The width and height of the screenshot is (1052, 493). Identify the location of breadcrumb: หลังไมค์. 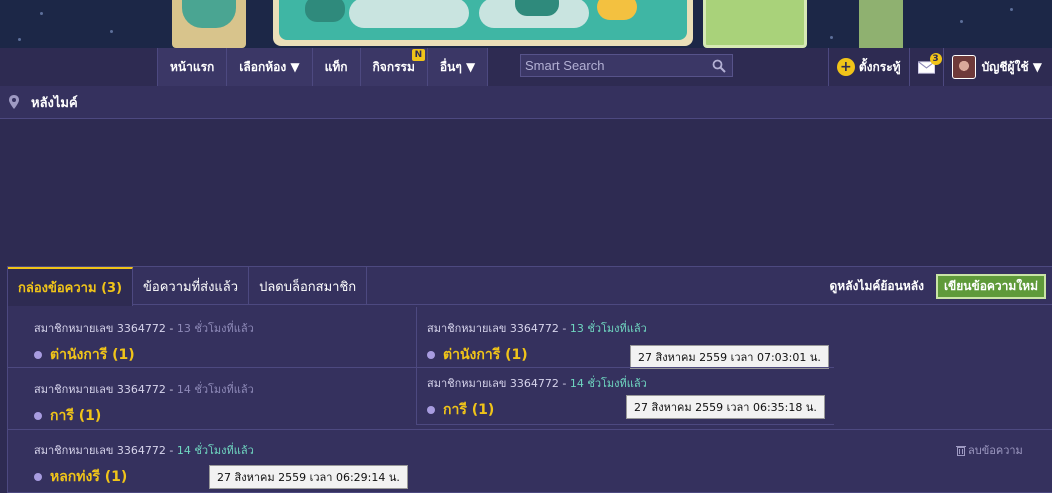
(526, 102).